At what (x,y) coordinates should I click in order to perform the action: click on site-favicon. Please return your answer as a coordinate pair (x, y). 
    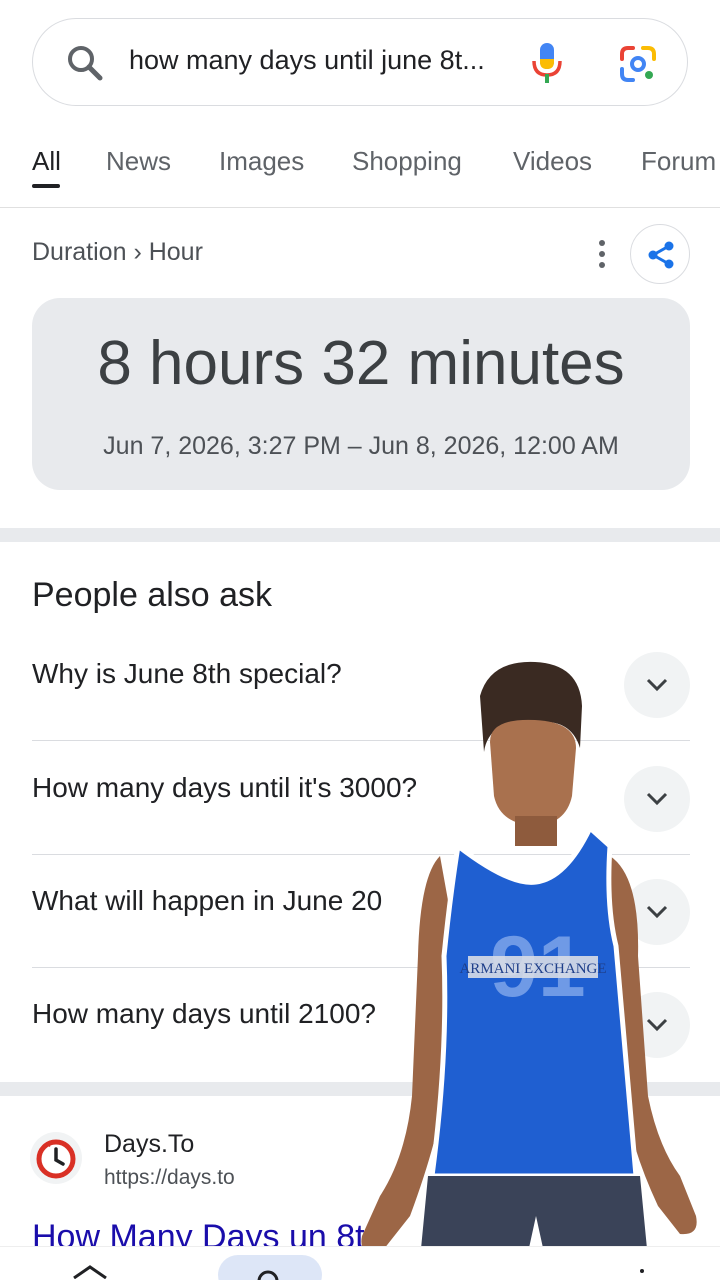
    Looking at the image, I should click on (56, 1158).